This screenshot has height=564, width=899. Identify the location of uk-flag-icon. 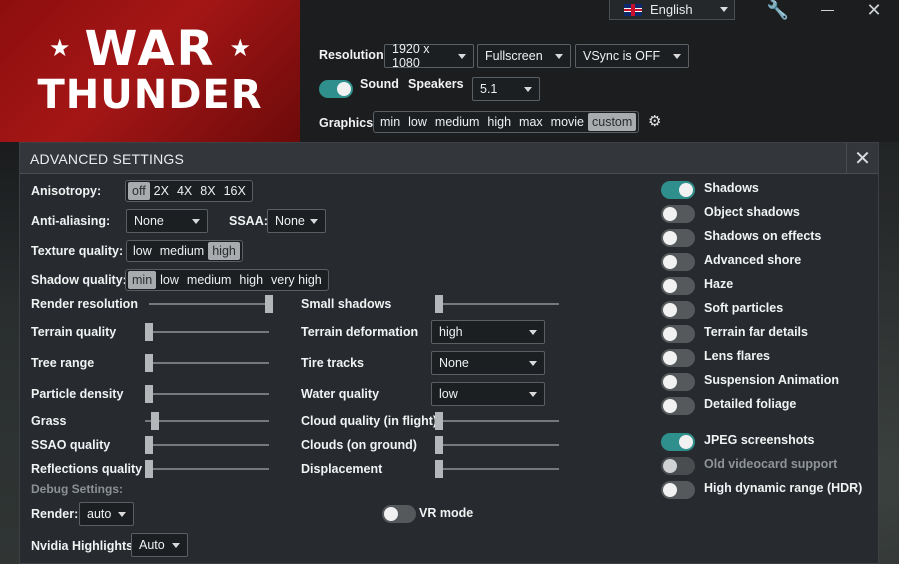
(633, 9).